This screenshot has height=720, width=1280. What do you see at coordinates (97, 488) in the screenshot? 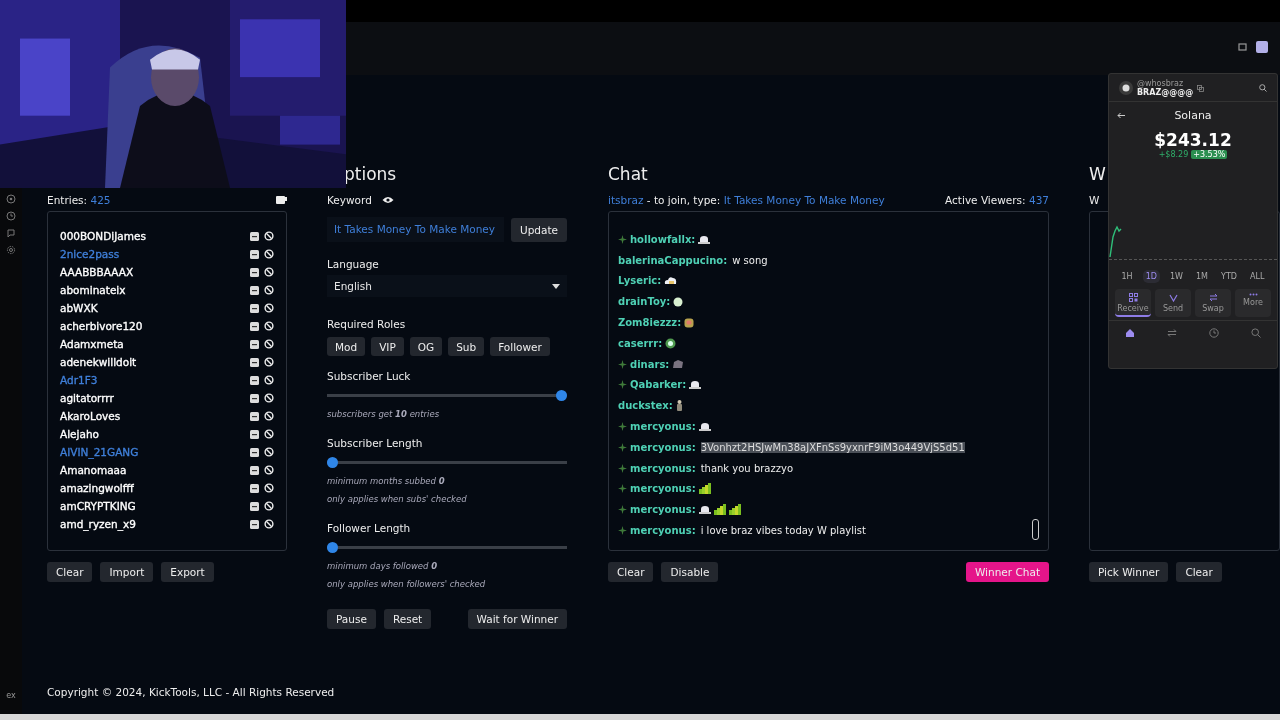
I see `entry-name: amazingwolfff` at bounding box center [97, 488].